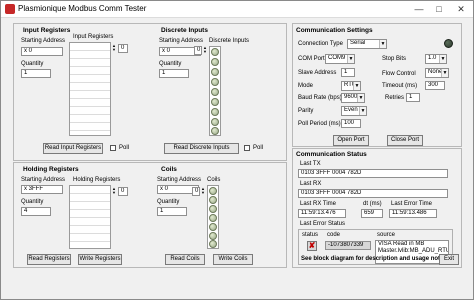 Image resolution: width=474 pixels, height=300 pixels. I want to click on title-bar: Plasmionique Modbus Comm Tester — □ ✕, so click(237, 9).